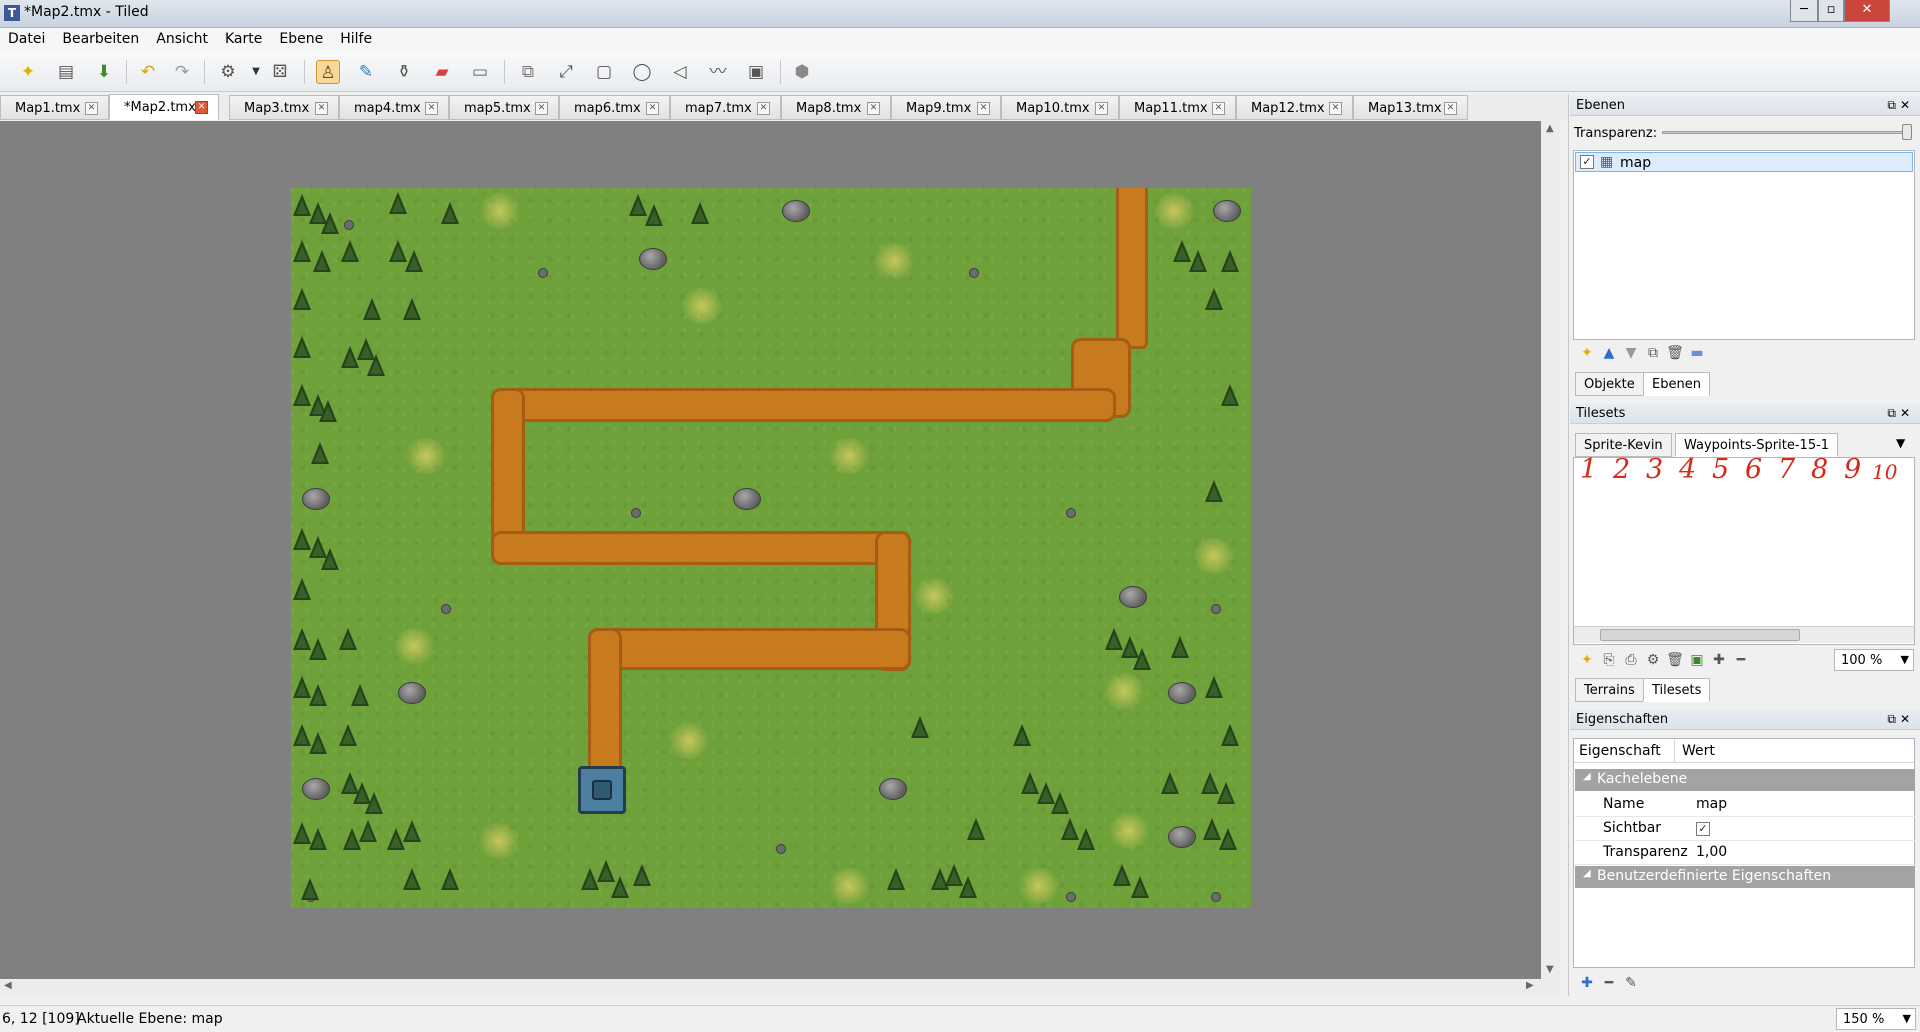  I want to click on insert-ellipse-icon: ◯, so click(642, 72).